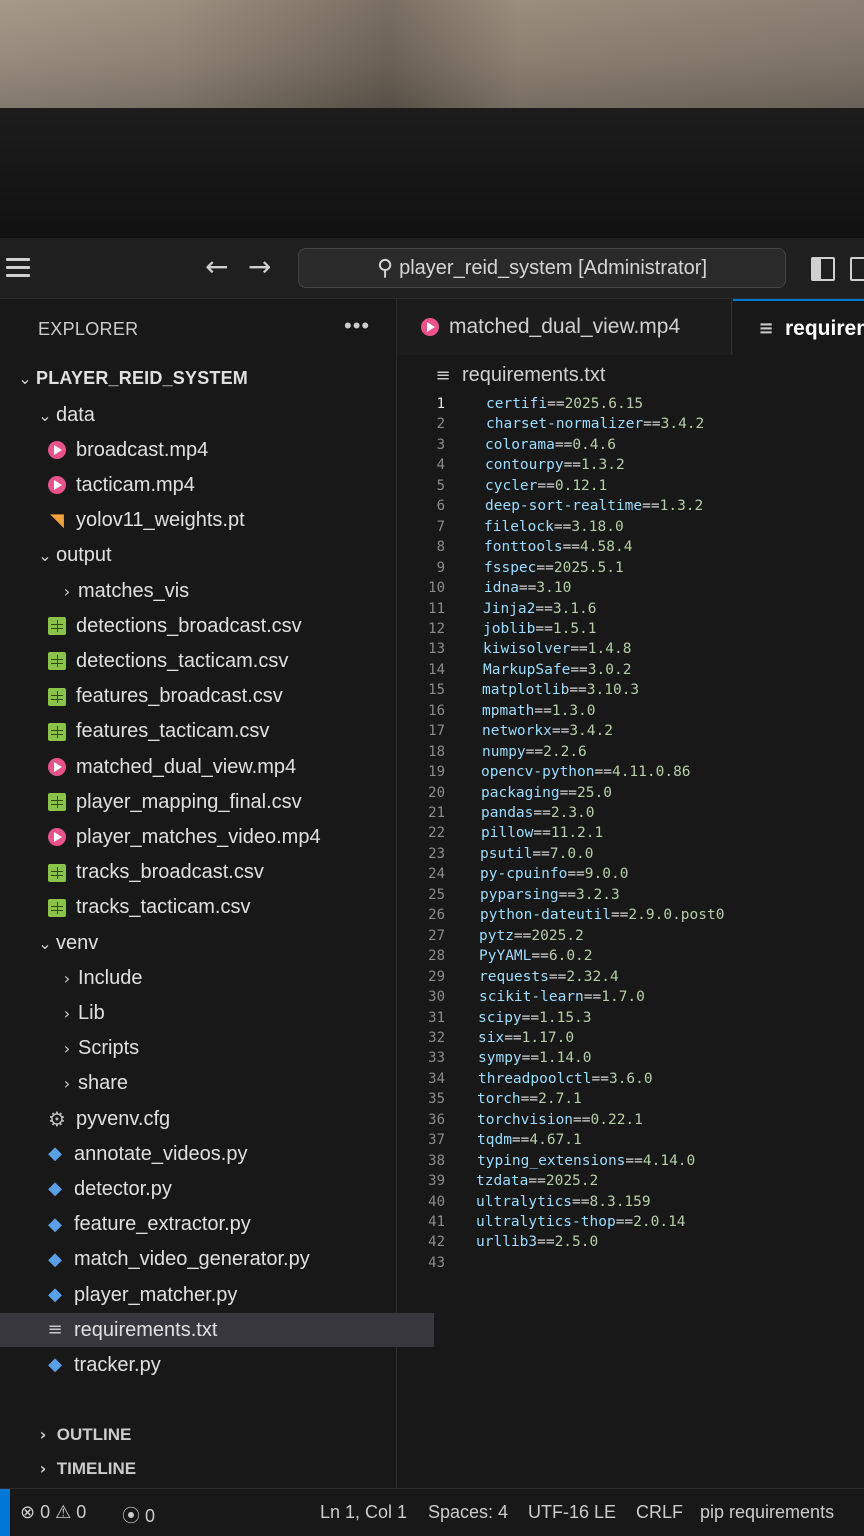 Image resolution: width=864 pixels, height=1536 pixels. I want to click on ports-indicator: ⦿ 0, so click(138, 1515).